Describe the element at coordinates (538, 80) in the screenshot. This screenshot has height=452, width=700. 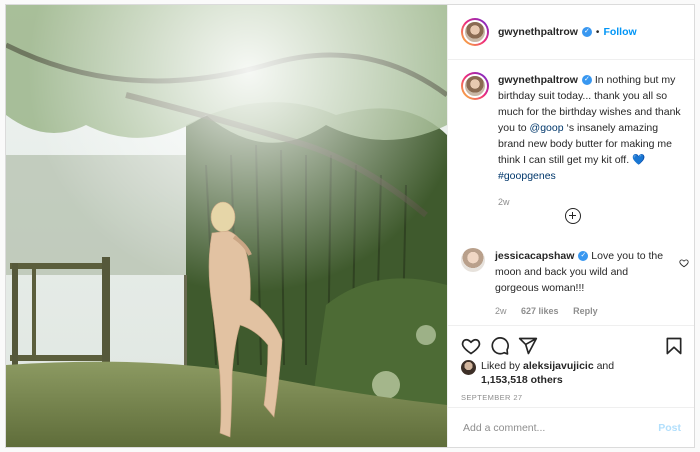
I see `caption-author: gwynethpaltrow` at that location.